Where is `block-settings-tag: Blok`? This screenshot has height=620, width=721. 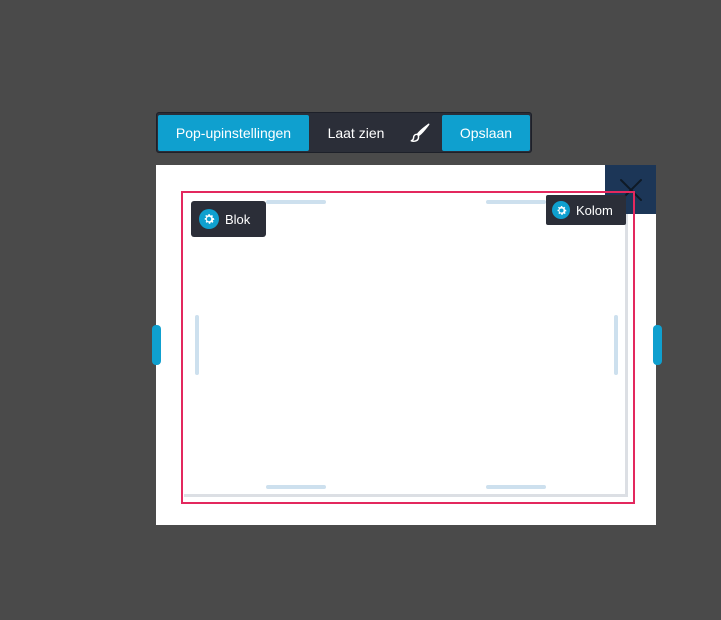
block-settings-tag: Blok is located at coordinates (228, 219).